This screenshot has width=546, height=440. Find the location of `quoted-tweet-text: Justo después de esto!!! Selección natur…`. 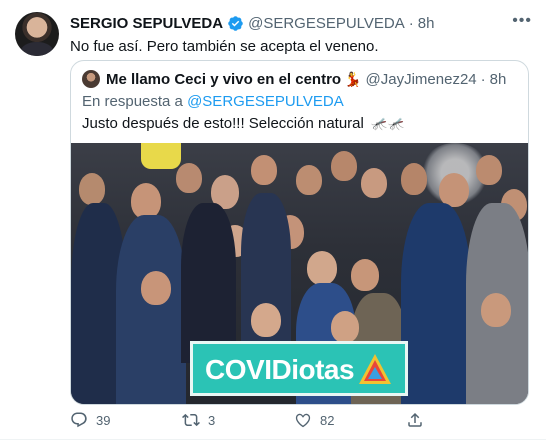

quoted-tweet-text: Justo después de esto!!! Selección natur… is located at coordinates (243, 123).